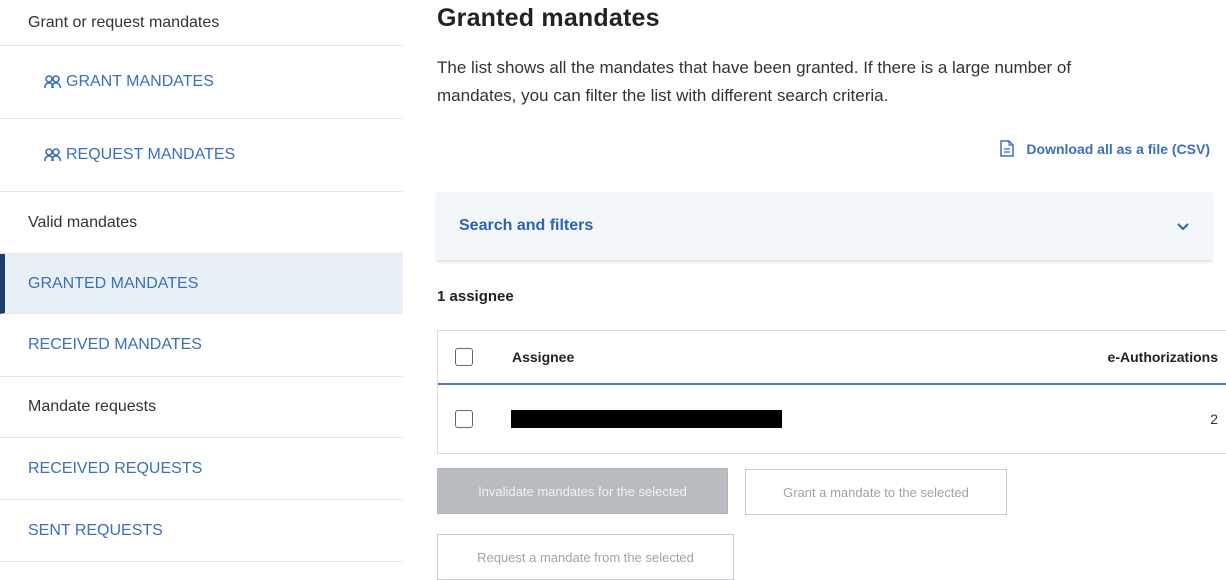  Describe the element at coordinates (1118, 148) in the screenshot. I see `download-csv-label: Download all as a file (CSV)` at that location.